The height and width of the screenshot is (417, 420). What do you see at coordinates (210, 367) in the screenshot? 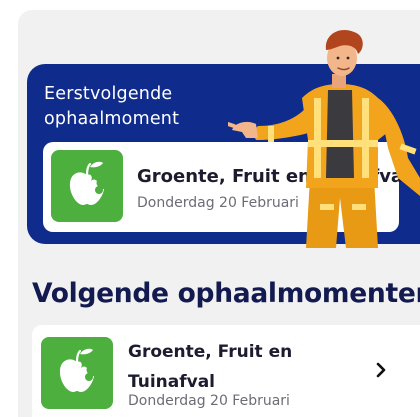
I see `pickup-waste-type: Groente, Fruit en Tuinafval` at bounding box center [210, 367].